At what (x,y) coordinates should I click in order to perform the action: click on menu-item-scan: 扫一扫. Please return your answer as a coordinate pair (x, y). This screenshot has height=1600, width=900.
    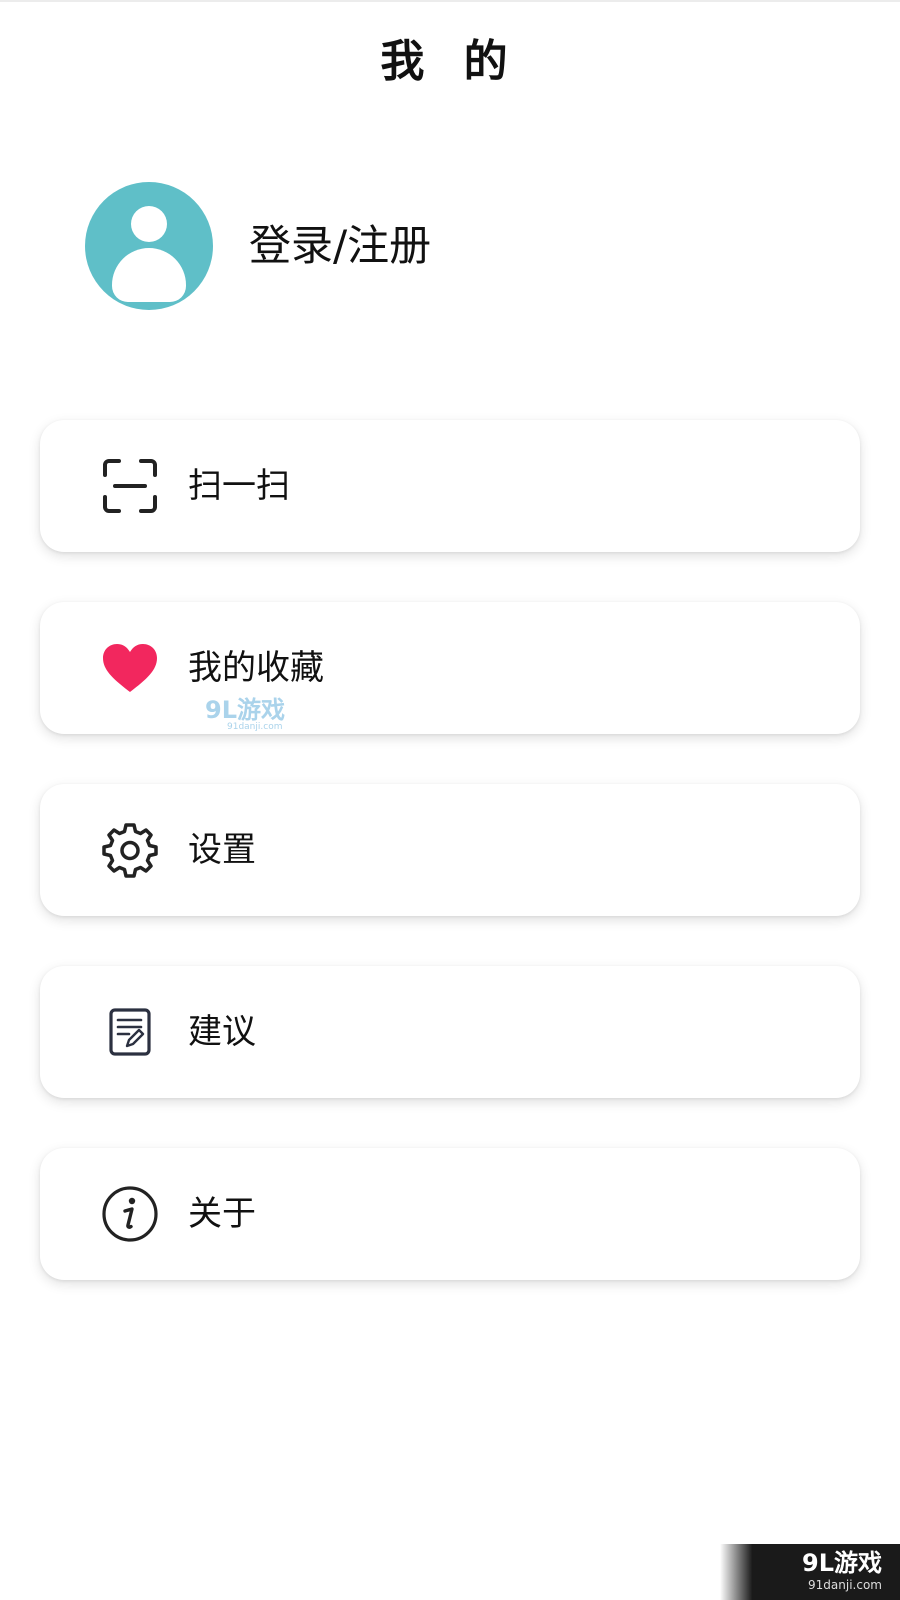
    Looking at the image, I should click on (450, 486).